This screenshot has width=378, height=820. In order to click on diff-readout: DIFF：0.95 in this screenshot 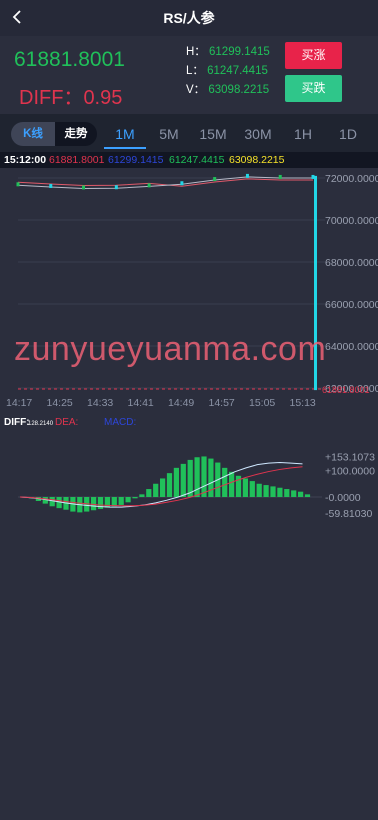, I will do `click(70, 95)`.